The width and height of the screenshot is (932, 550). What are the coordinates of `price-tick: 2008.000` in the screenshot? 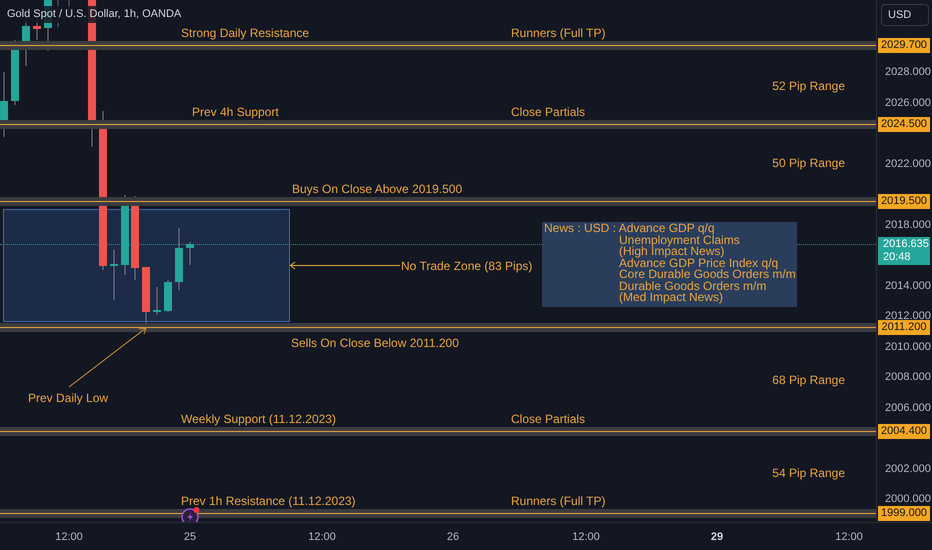 It's located at (908, 377).